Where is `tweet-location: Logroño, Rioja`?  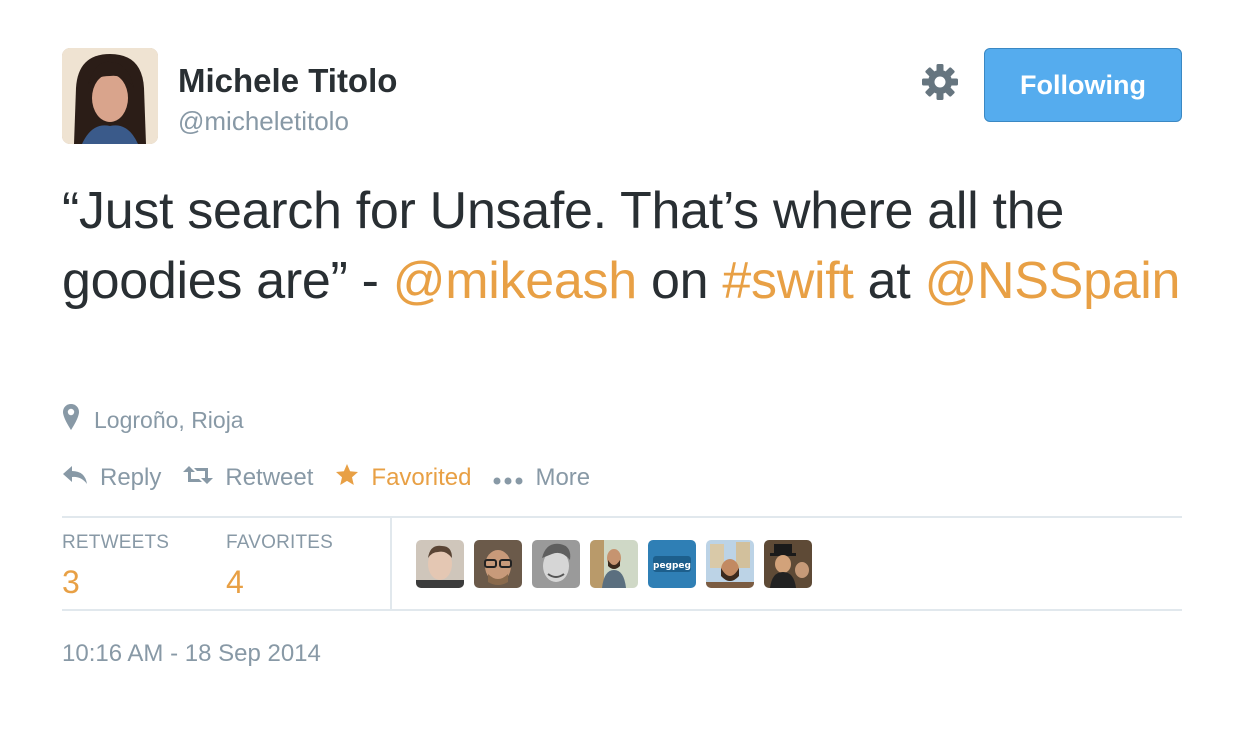
tweet-location: Logroño, Rioja is located at coordinates (153, 420).